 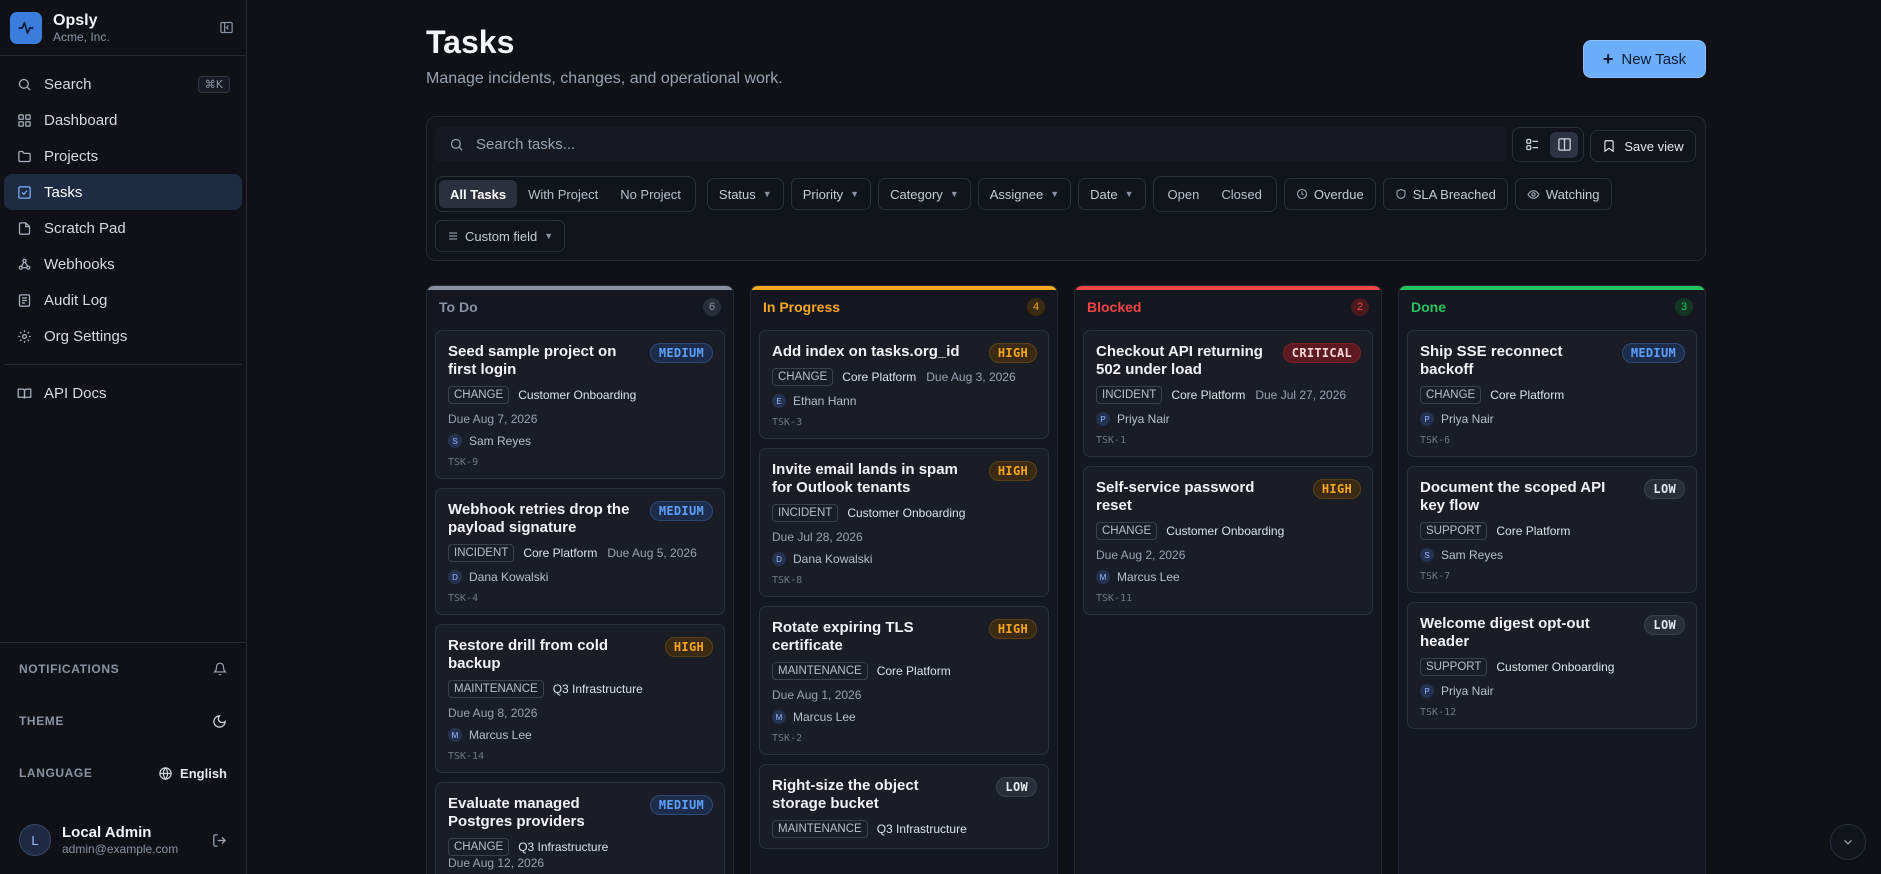 I want to click on check-square-icon, so click(x=24, y=192).